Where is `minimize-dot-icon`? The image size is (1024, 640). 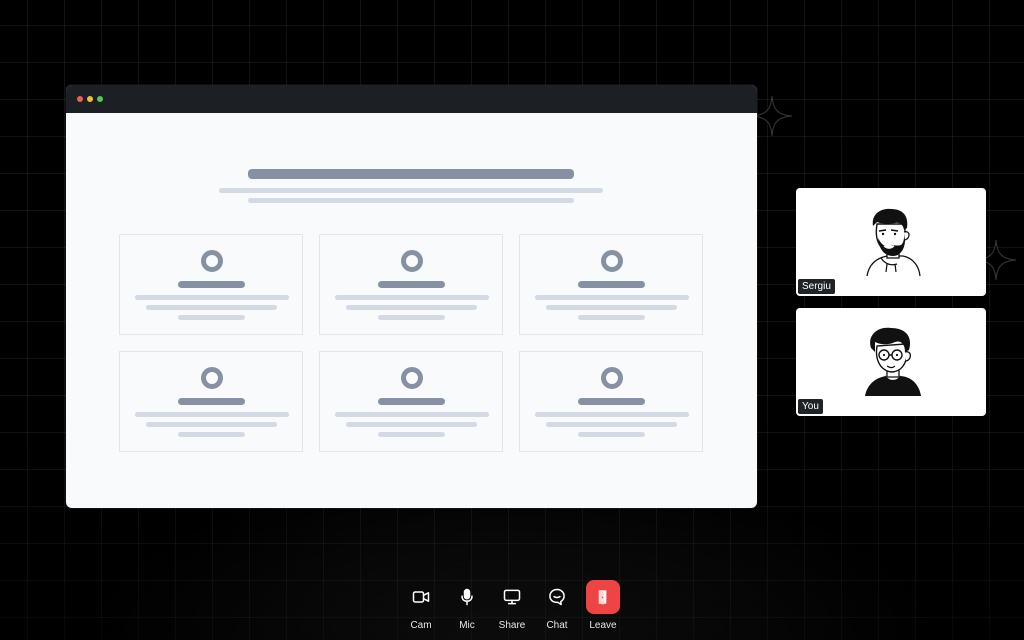 minimize-dot-icon is located at coordinates (90, 99).